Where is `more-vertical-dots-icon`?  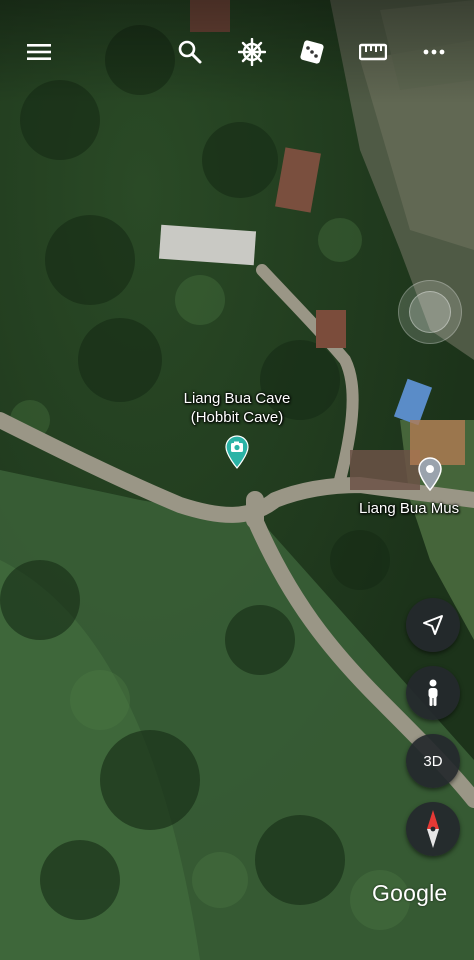
more-vertical-dots-icon is located at coordinates (434, 52).